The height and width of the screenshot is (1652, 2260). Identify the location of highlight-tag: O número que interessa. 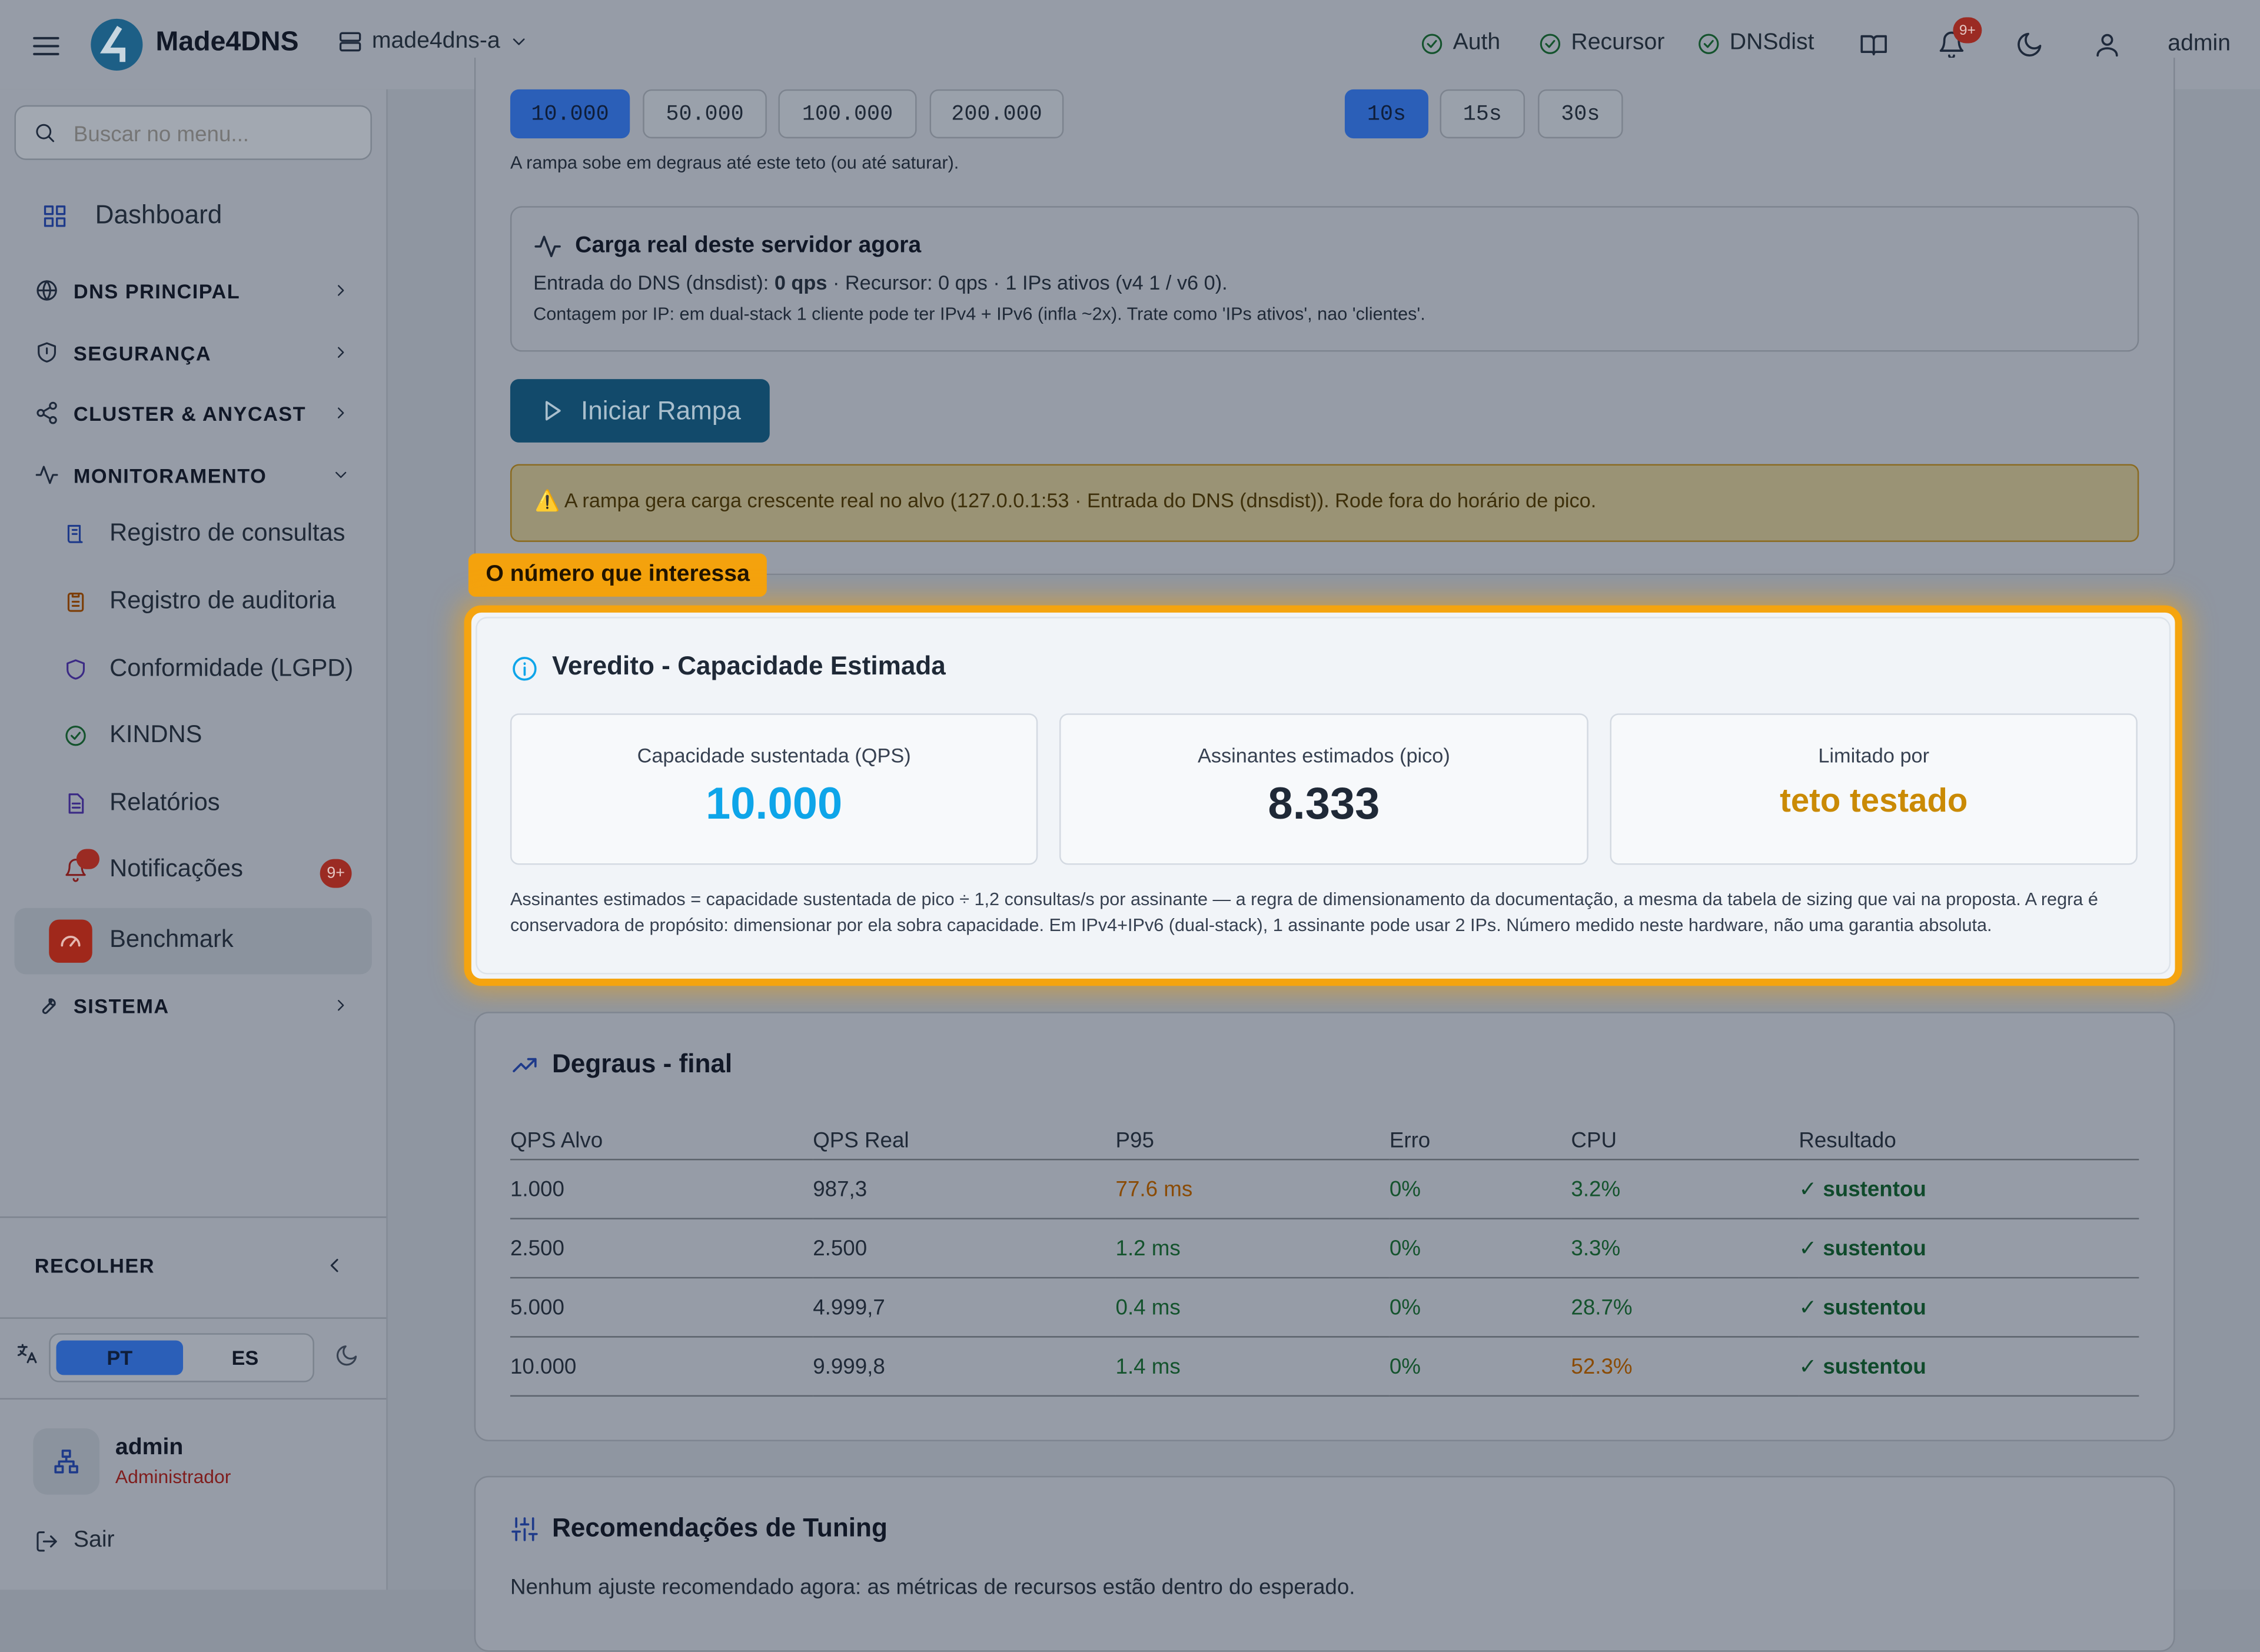
(617, 575).